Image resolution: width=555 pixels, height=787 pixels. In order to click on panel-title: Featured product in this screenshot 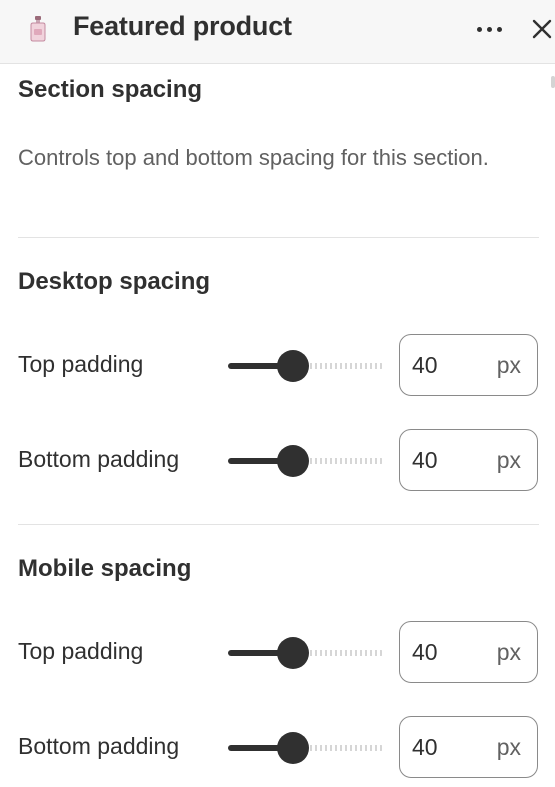, I will do `click(182, 26)`.